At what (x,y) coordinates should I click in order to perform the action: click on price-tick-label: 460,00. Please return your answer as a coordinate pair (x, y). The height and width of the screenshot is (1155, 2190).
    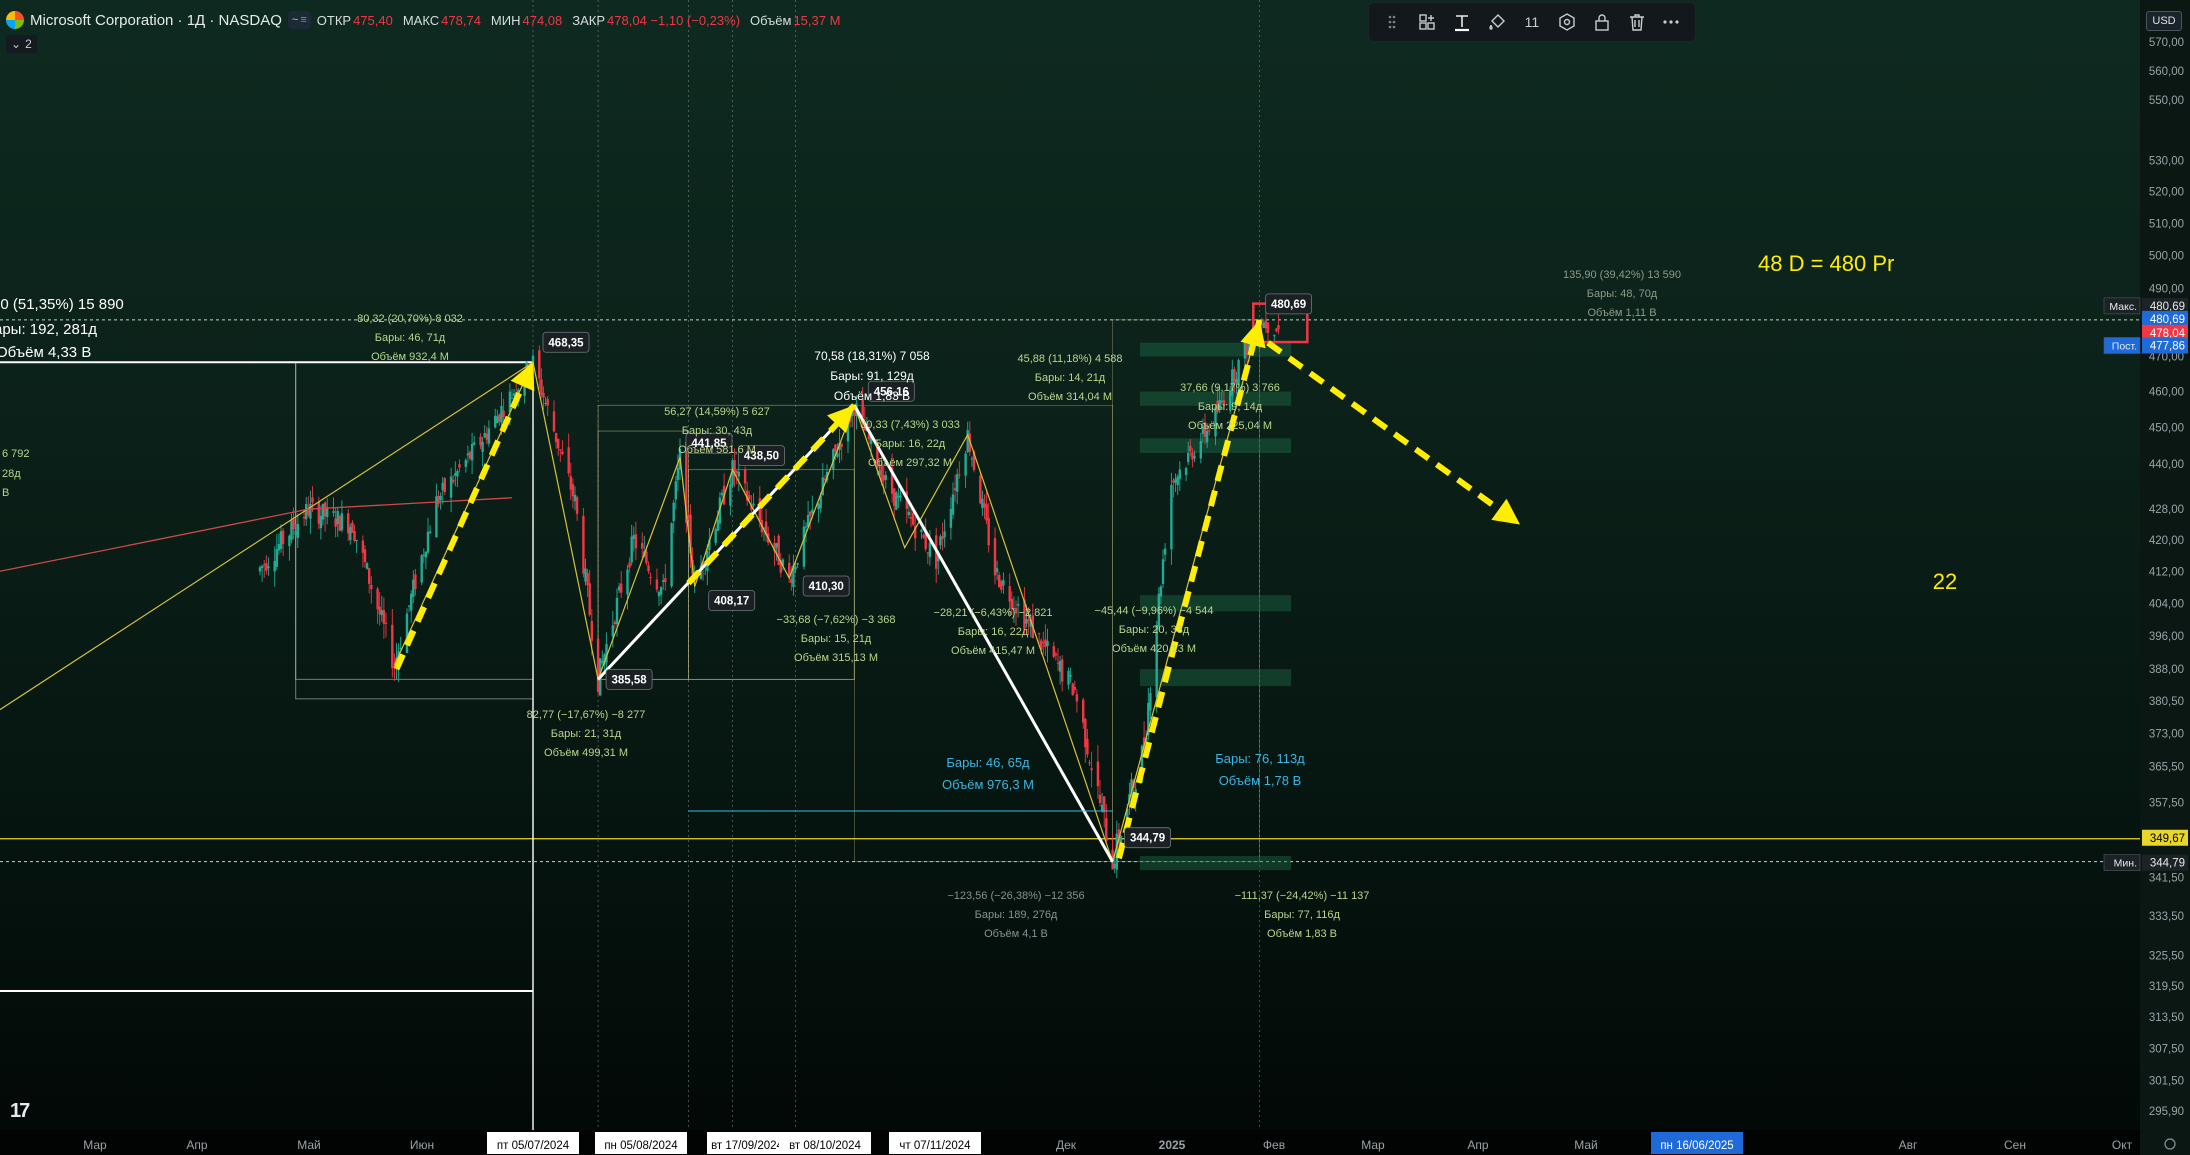
    Looking at the image, I should click on (2166, 393).